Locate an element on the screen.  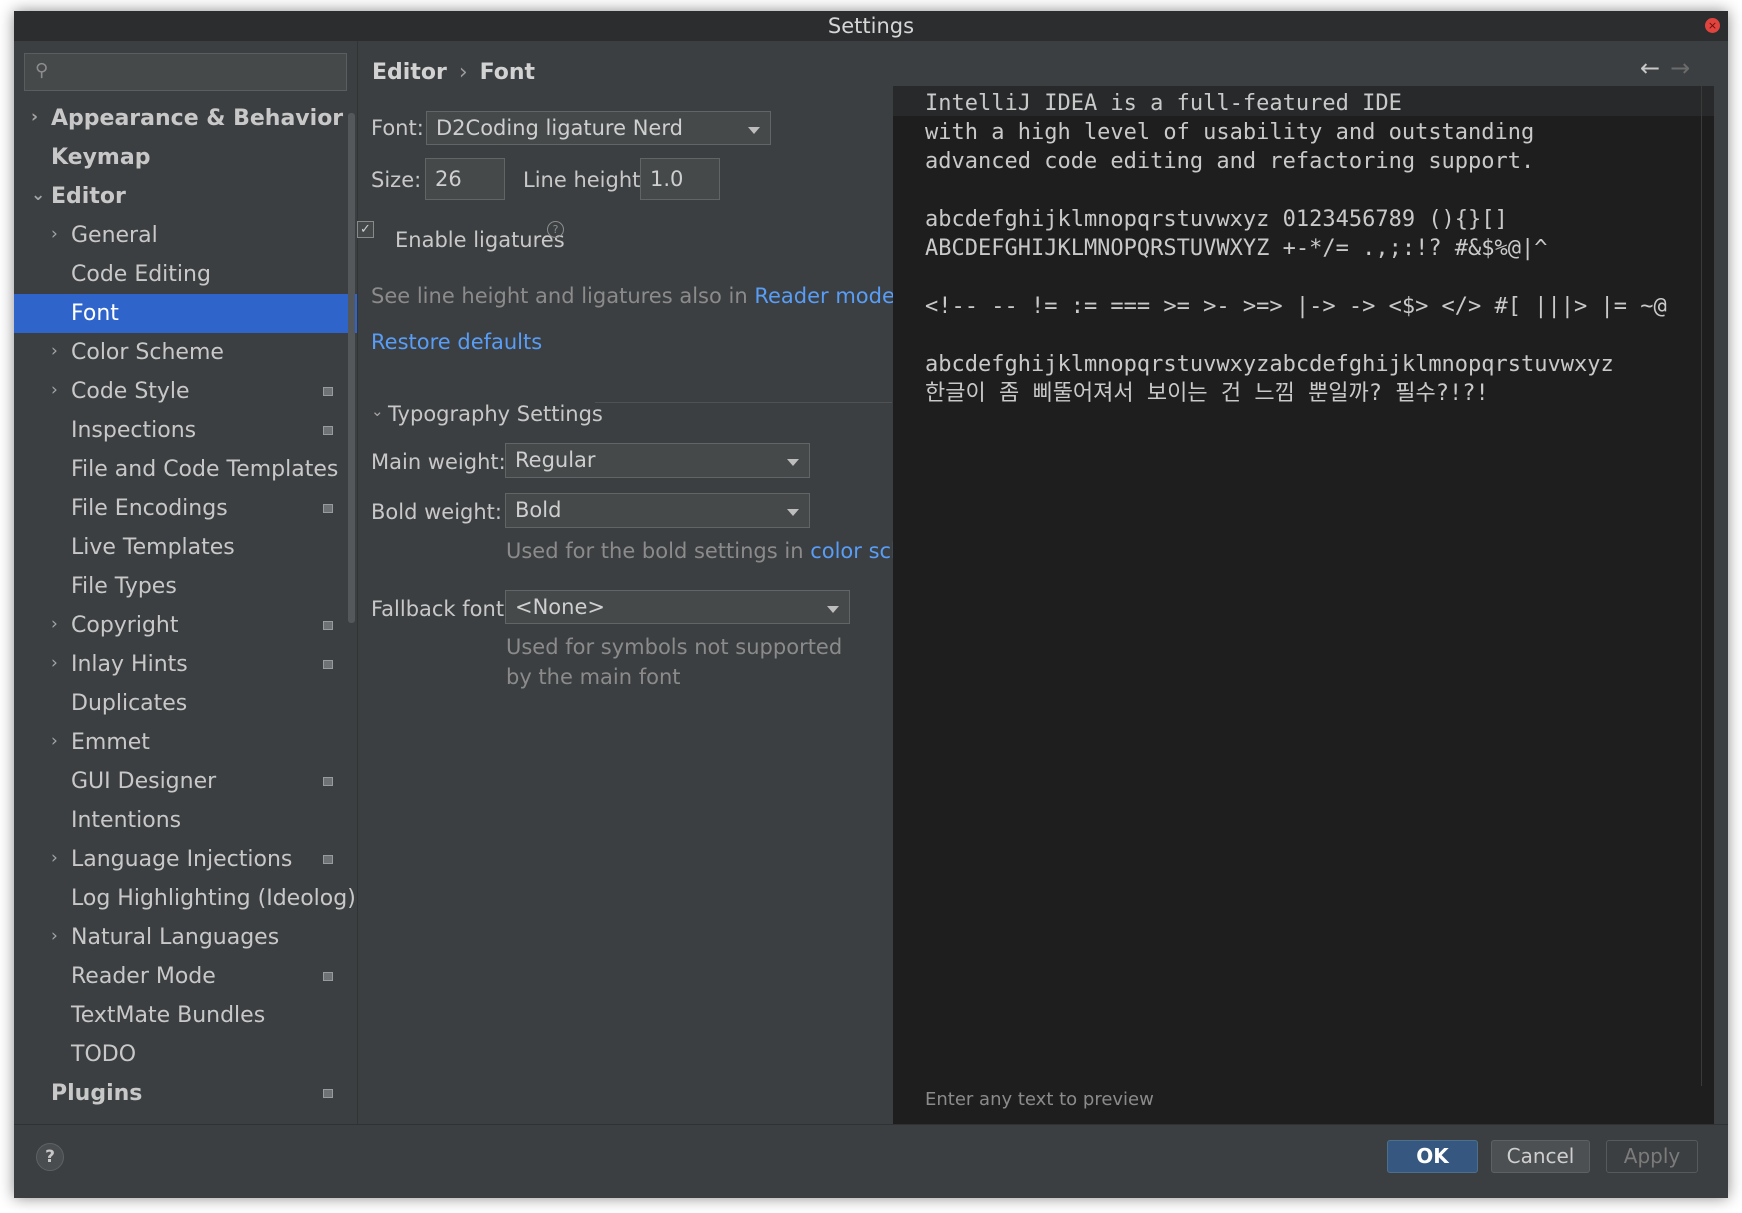
typography-settings-title: Typography Settings is located at coordinates (495, 414).